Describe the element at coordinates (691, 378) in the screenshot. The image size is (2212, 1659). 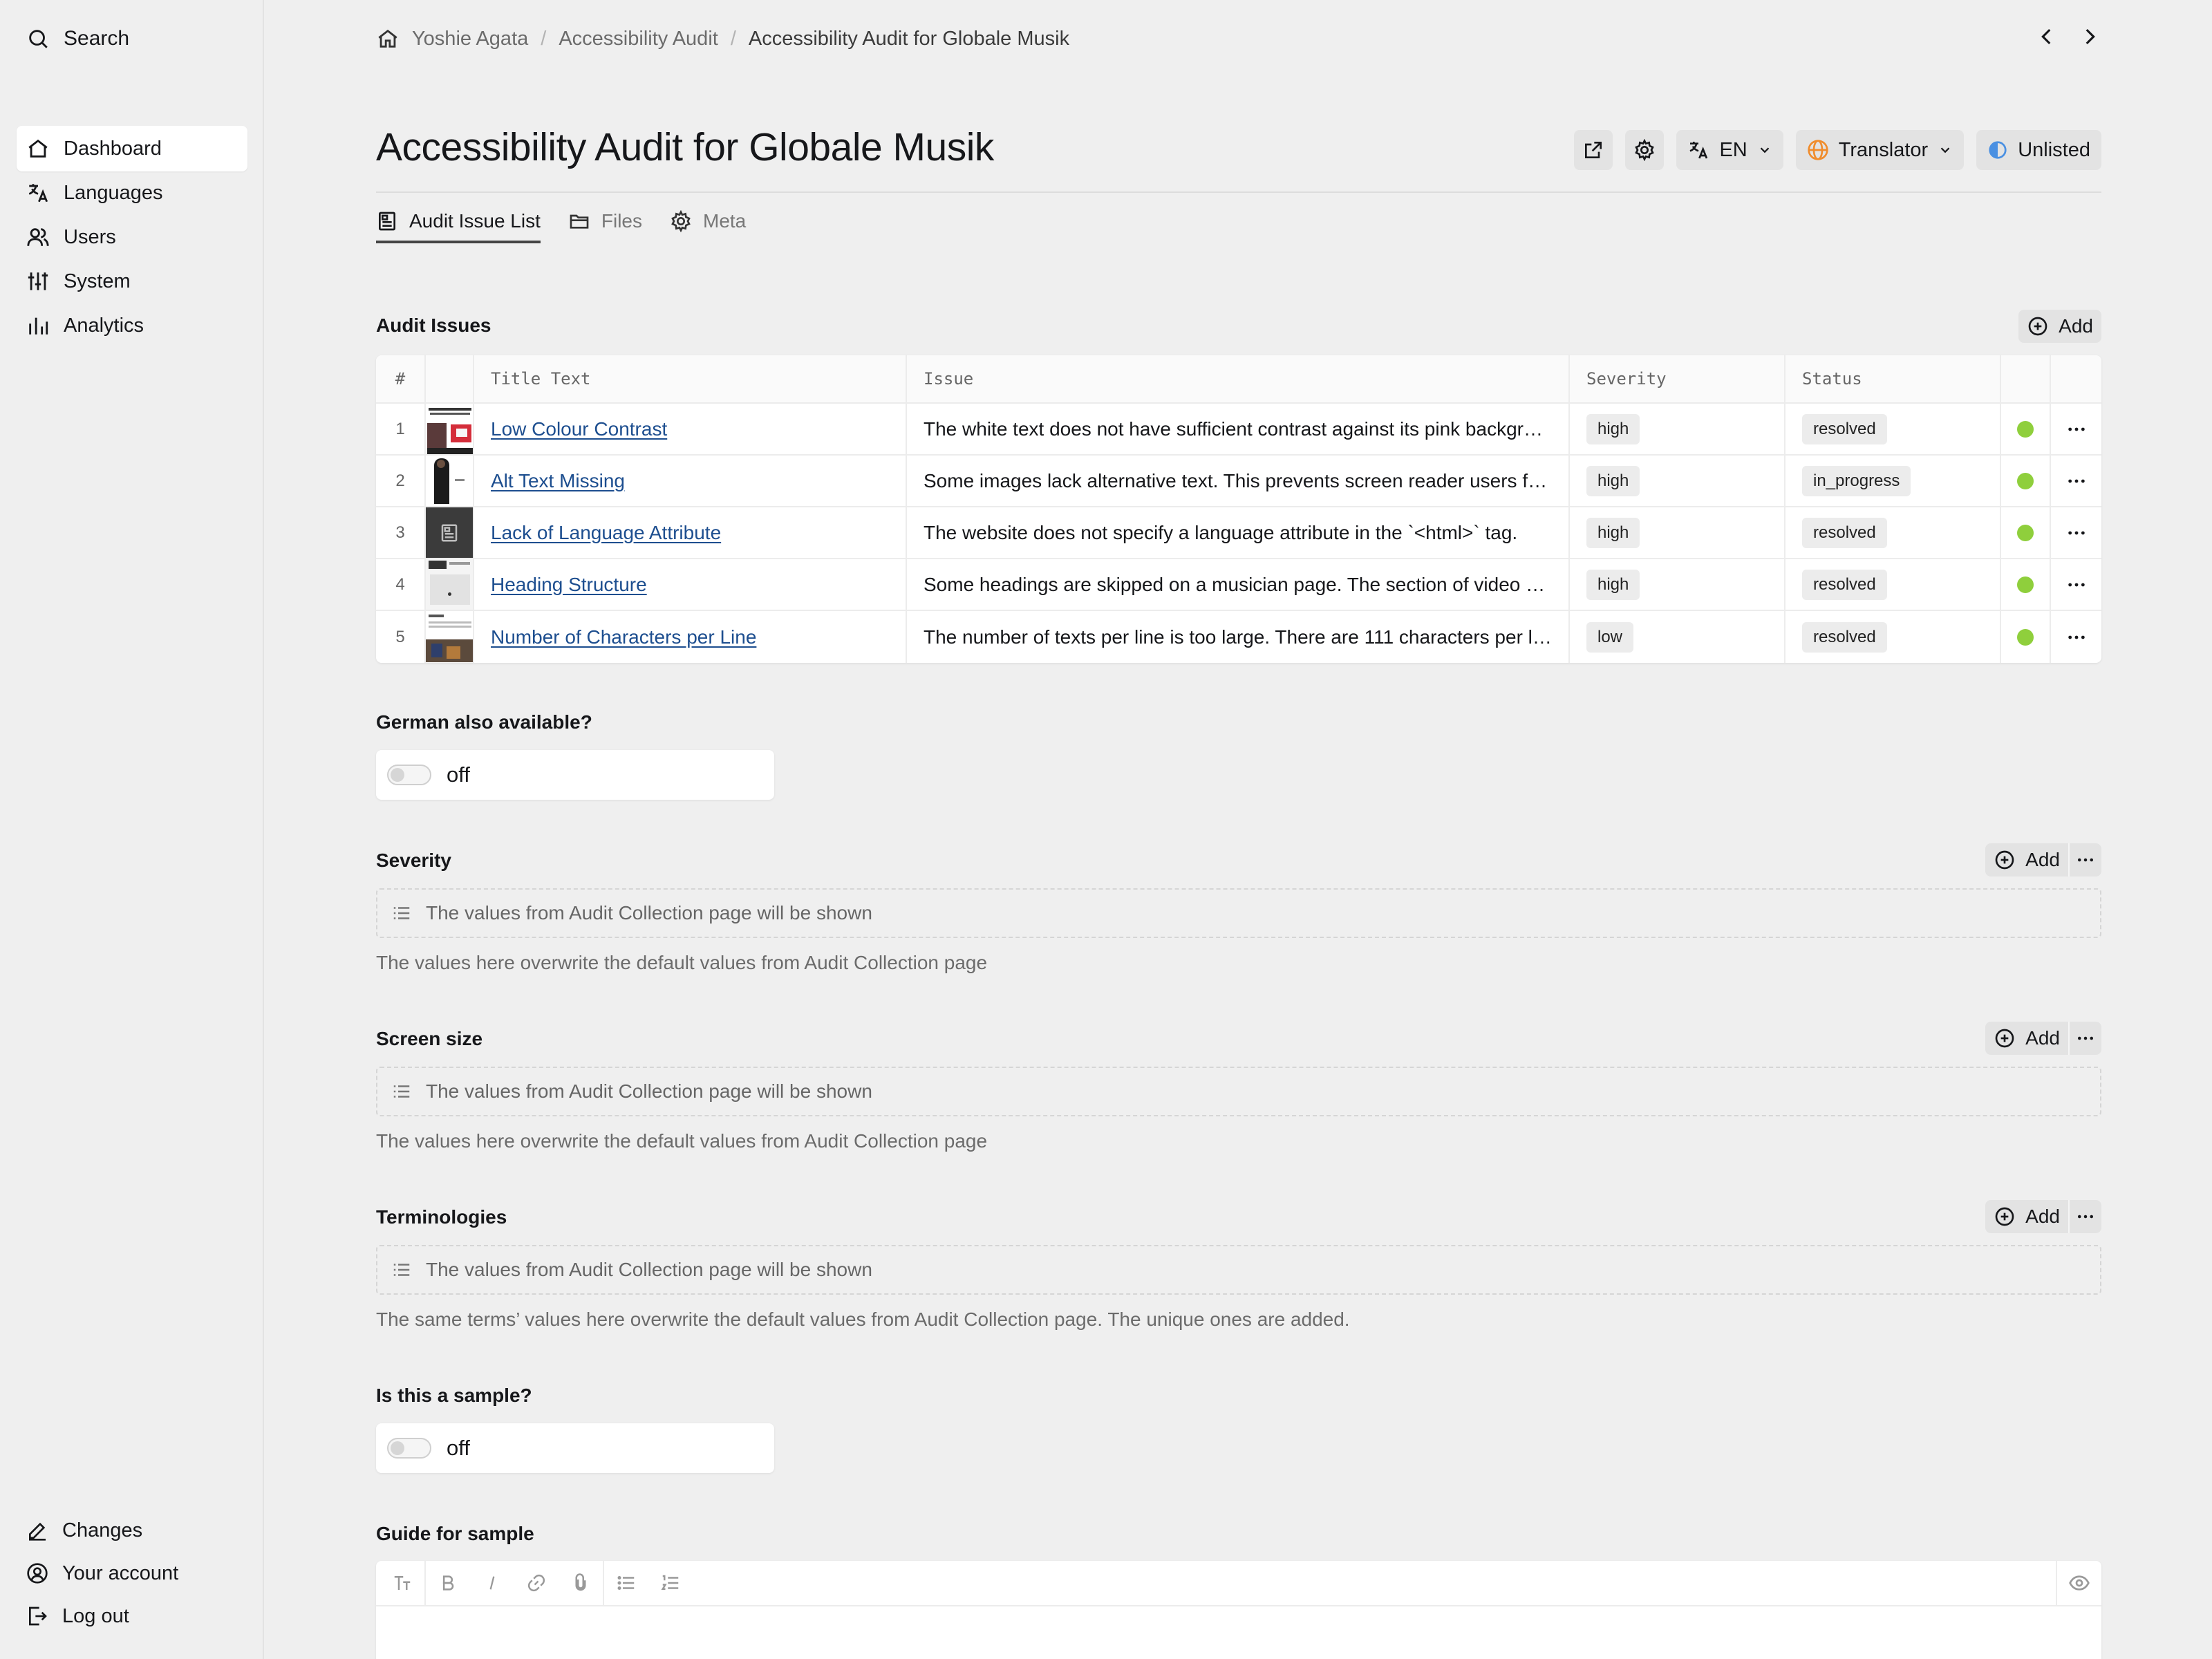
I see `column-header: Title Text` at that location.